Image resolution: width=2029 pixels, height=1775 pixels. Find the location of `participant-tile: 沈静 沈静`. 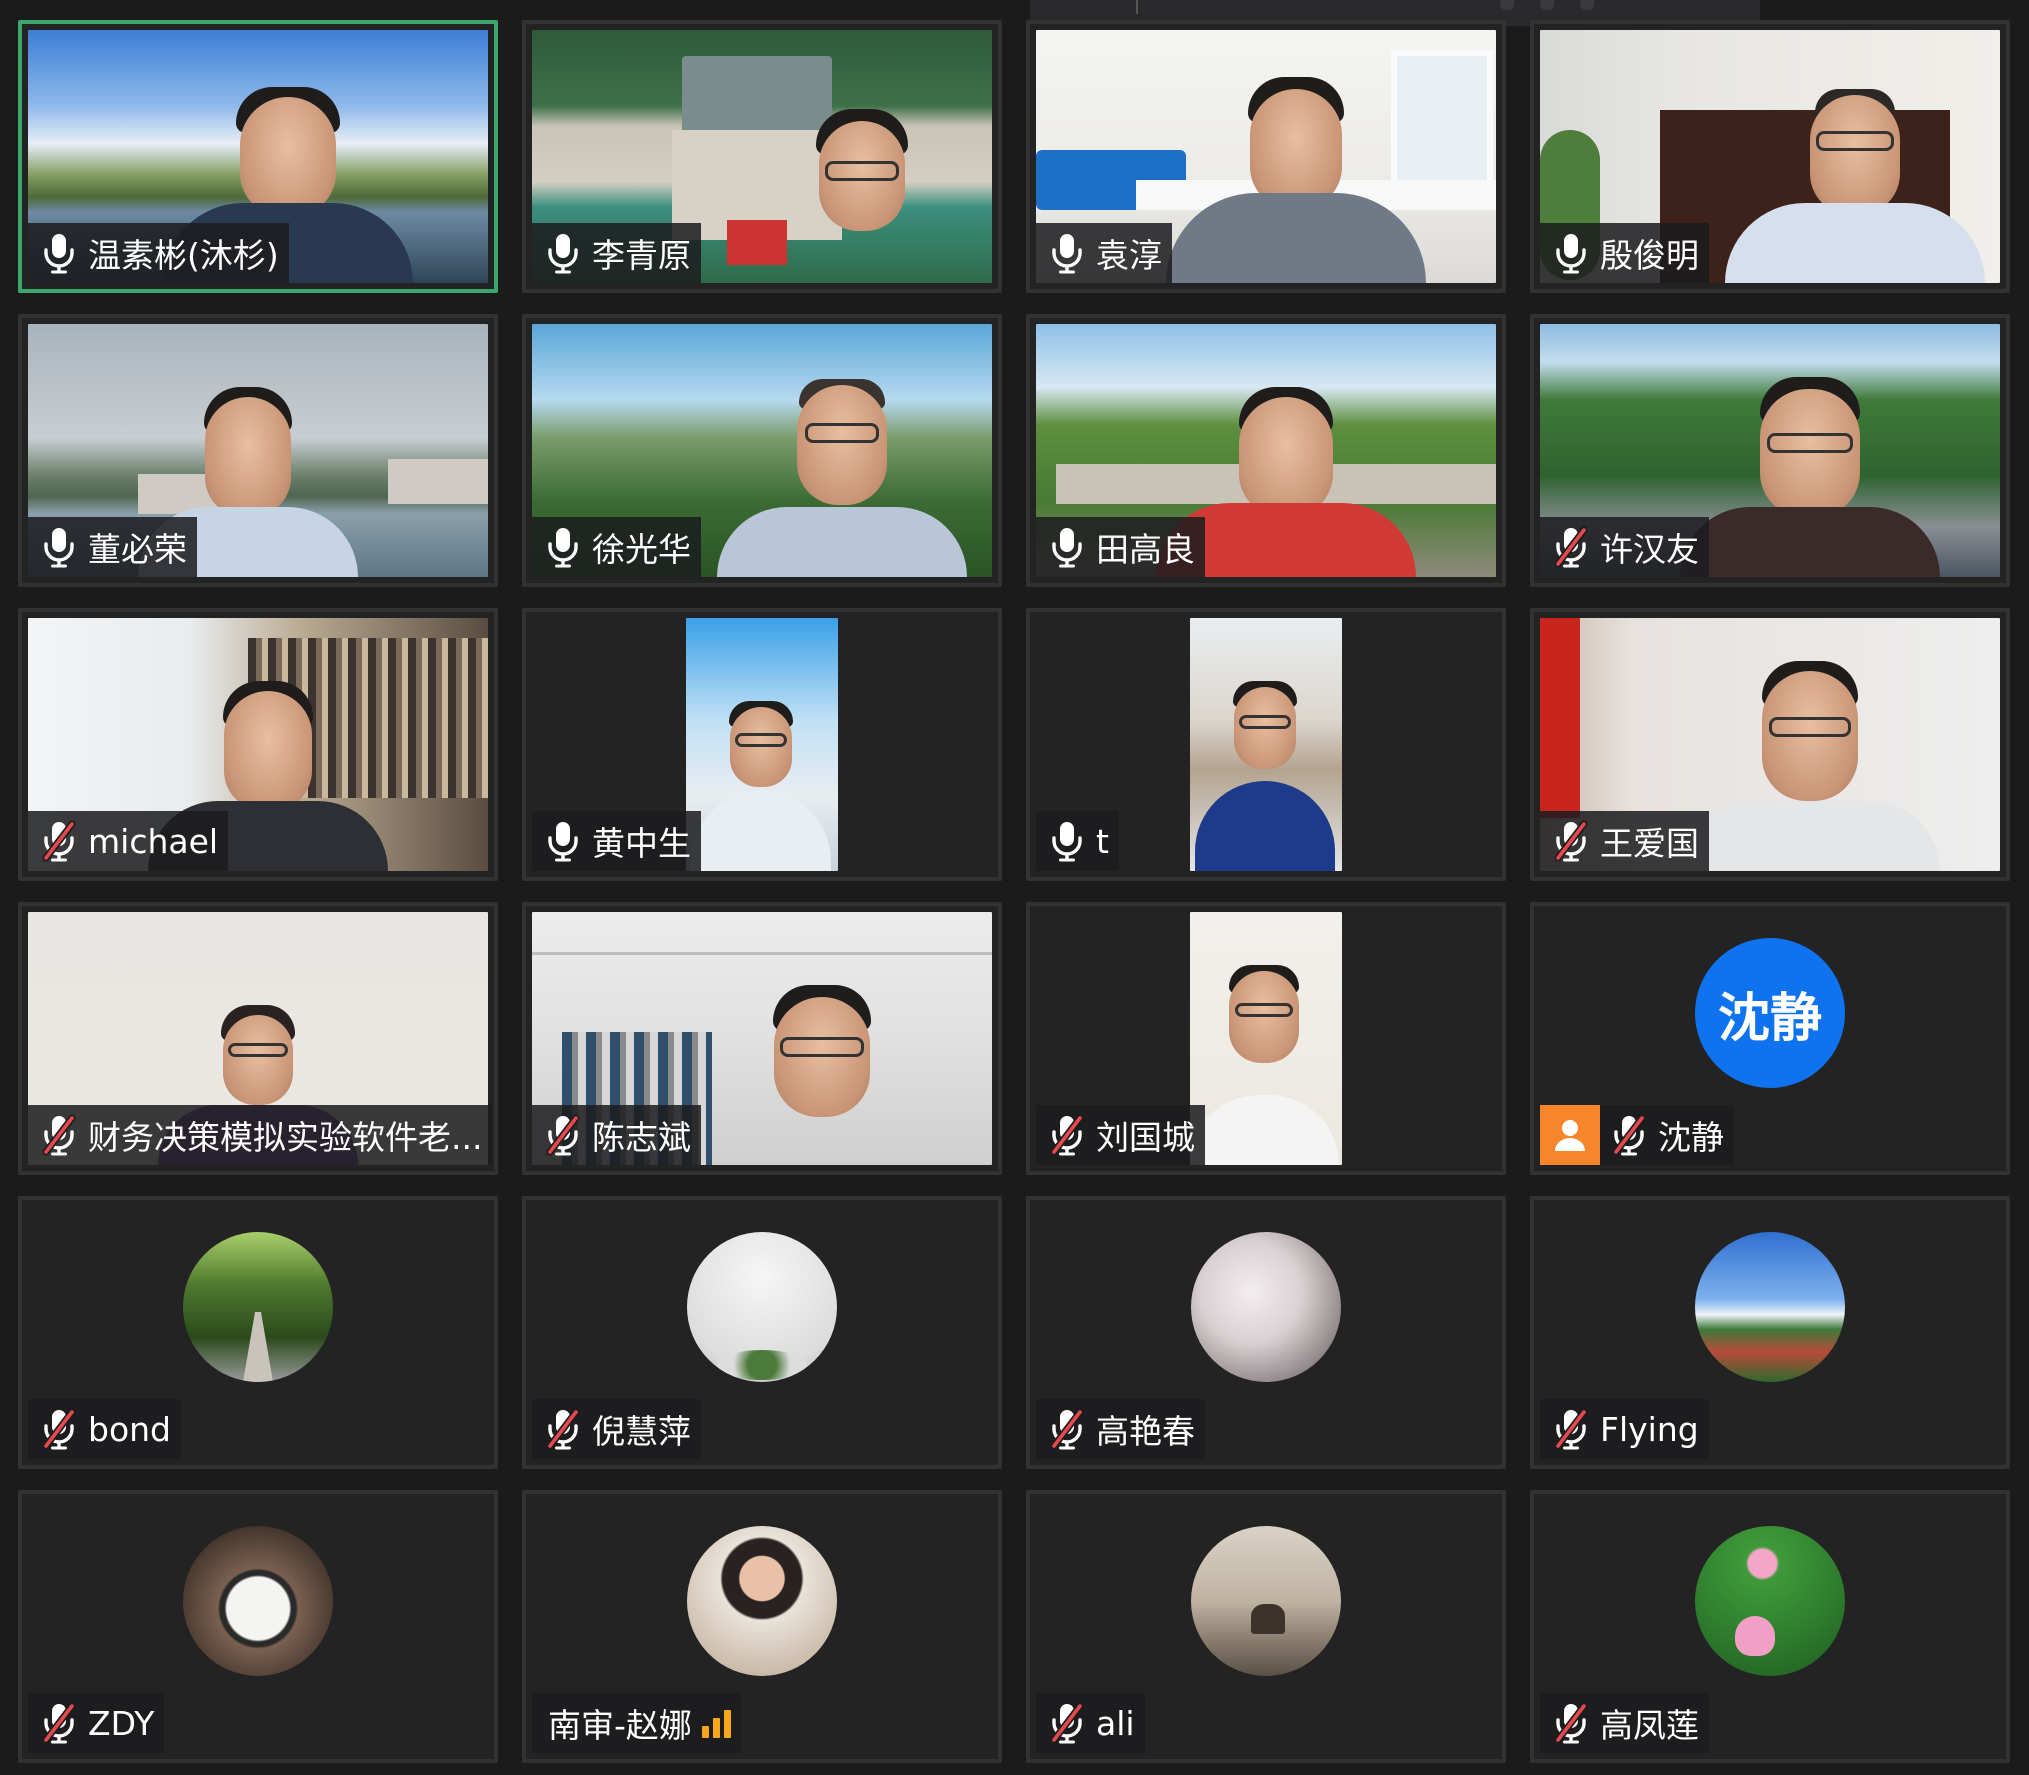

participant-tile: 沈静 沈静 is located at coordinates (1770, 1038).